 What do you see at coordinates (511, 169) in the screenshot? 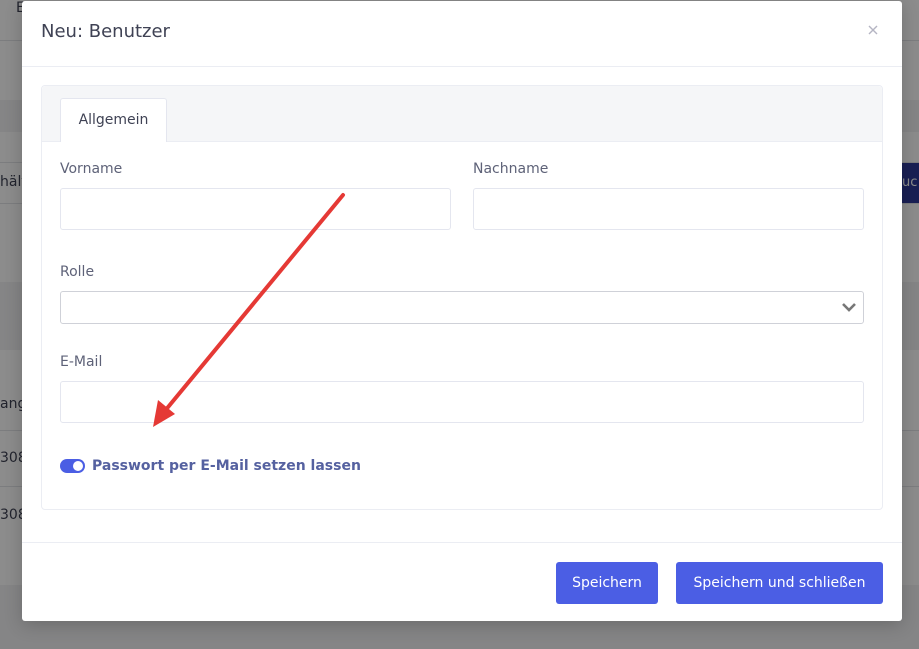
I see `nachname-label: Nachname` at bounding box center [511, 169].